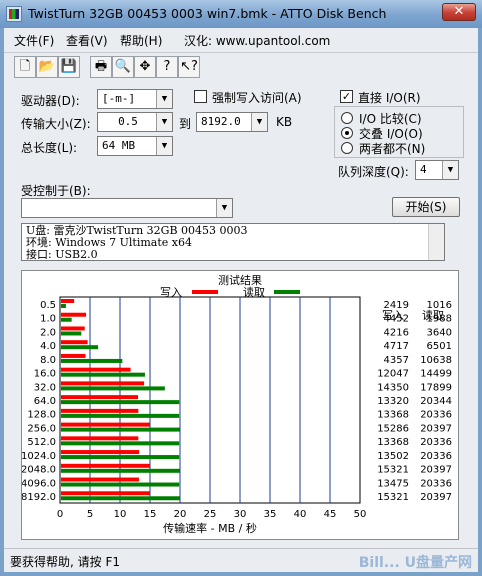 This screenshot has height=576, width=482. Describe the element at coordinates (459, 12) in the screenshot. I see `close-button: ✕` at that location.